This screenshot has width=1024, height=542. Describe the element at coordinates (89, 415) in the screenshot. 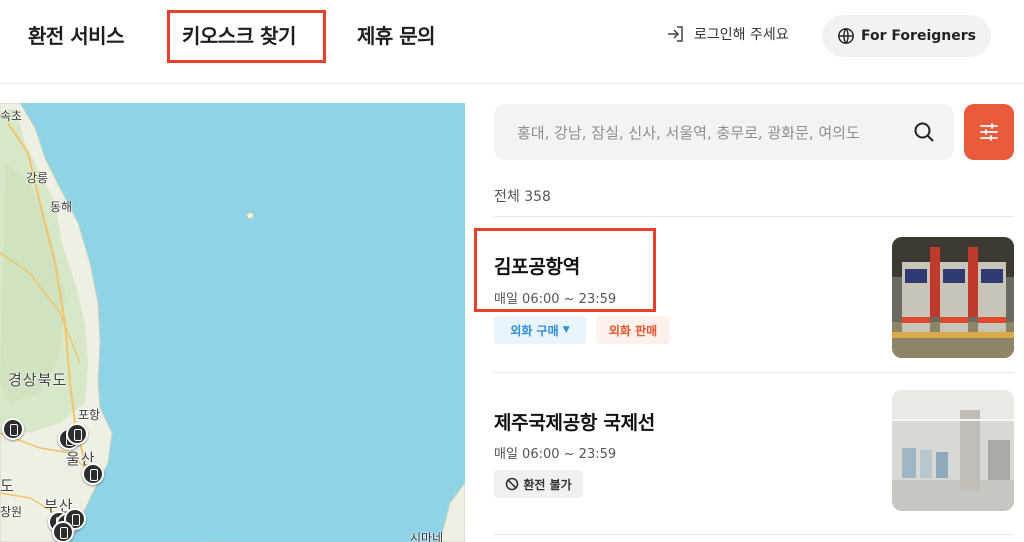

I see `map-label-pohang: 포항` at that location.